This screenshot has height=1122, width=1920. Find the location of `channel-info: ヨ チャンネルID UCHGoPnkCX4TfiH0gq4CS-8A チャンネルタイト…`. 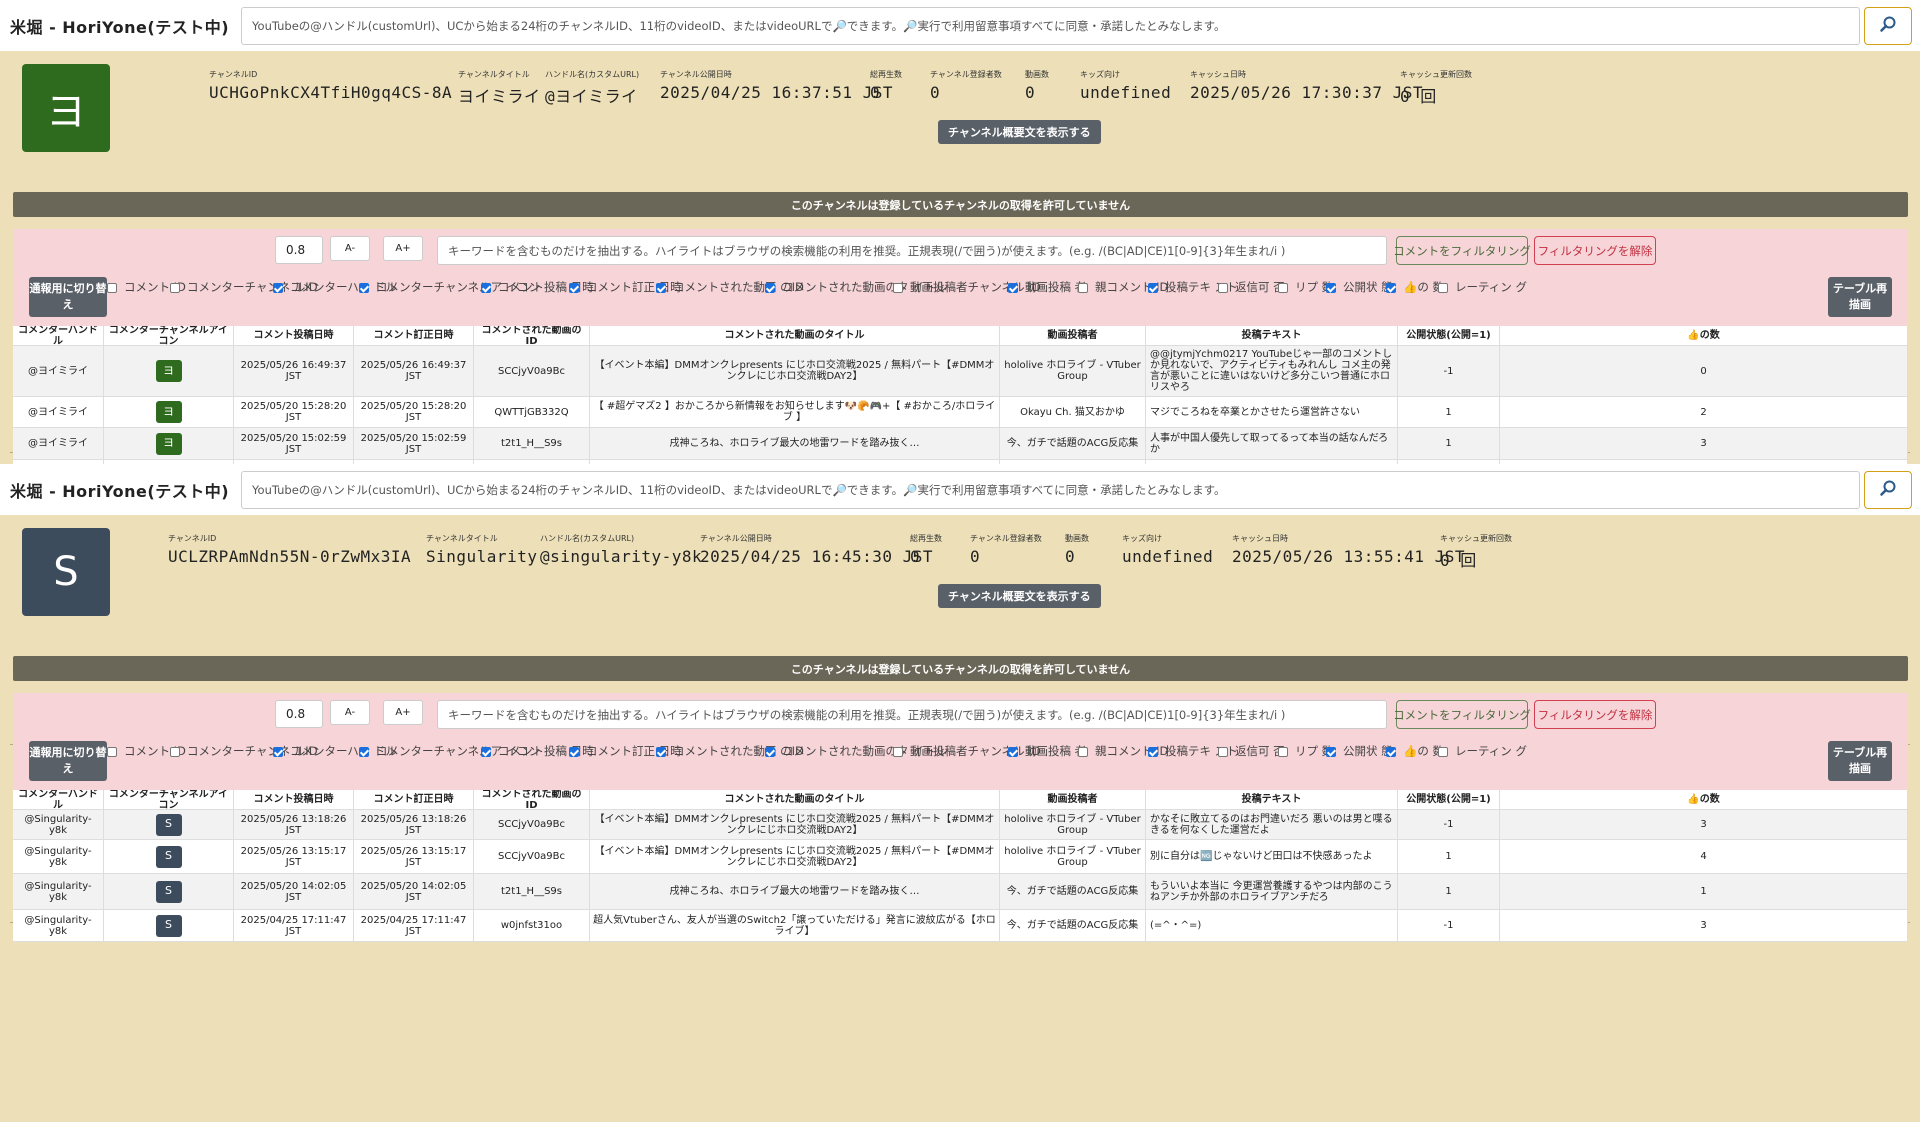

channel-info: ヨ チャンネルID UCHGoPnkCX4TfiH0gq4CS-8A チャンネルタイト… is located at coordinates (960, 106).